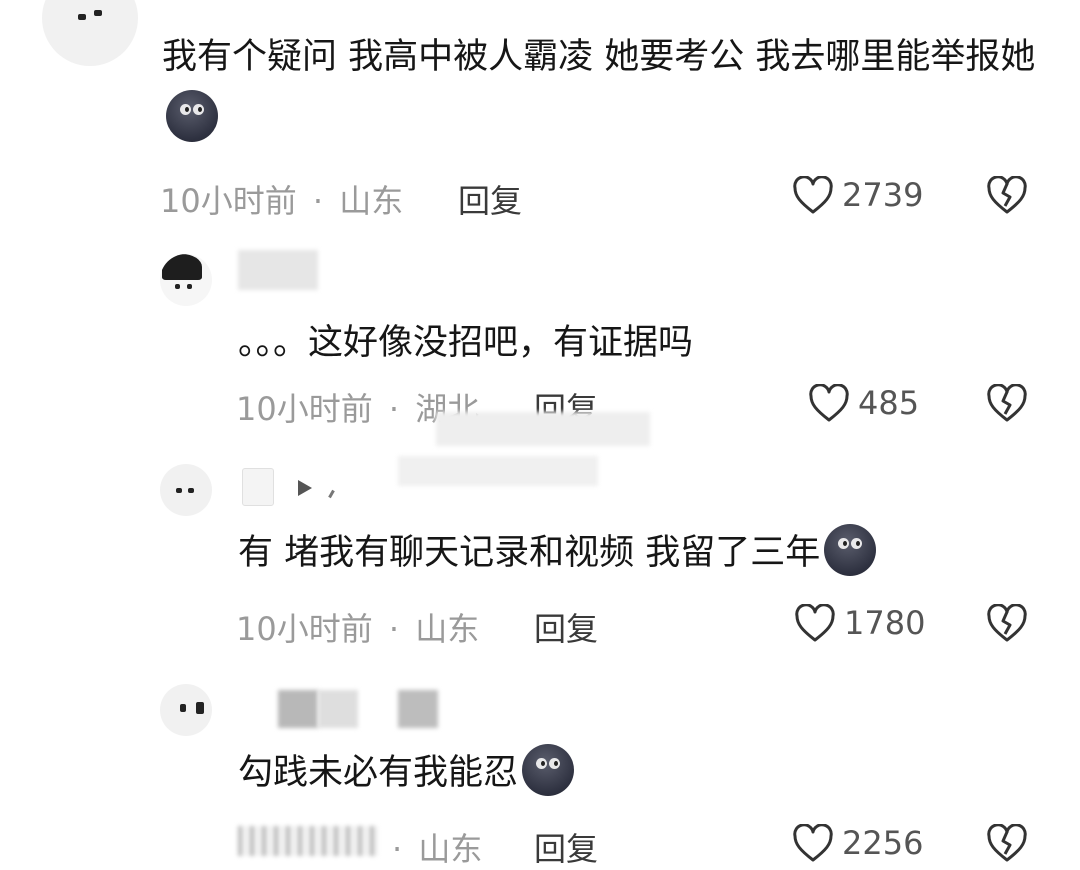 The width and height of the screenshot is (1080, 870). What do you see at coordinates (308, 841) in the screenshot?
I see `redacted-timestamp` at bounding box center [308, 841].